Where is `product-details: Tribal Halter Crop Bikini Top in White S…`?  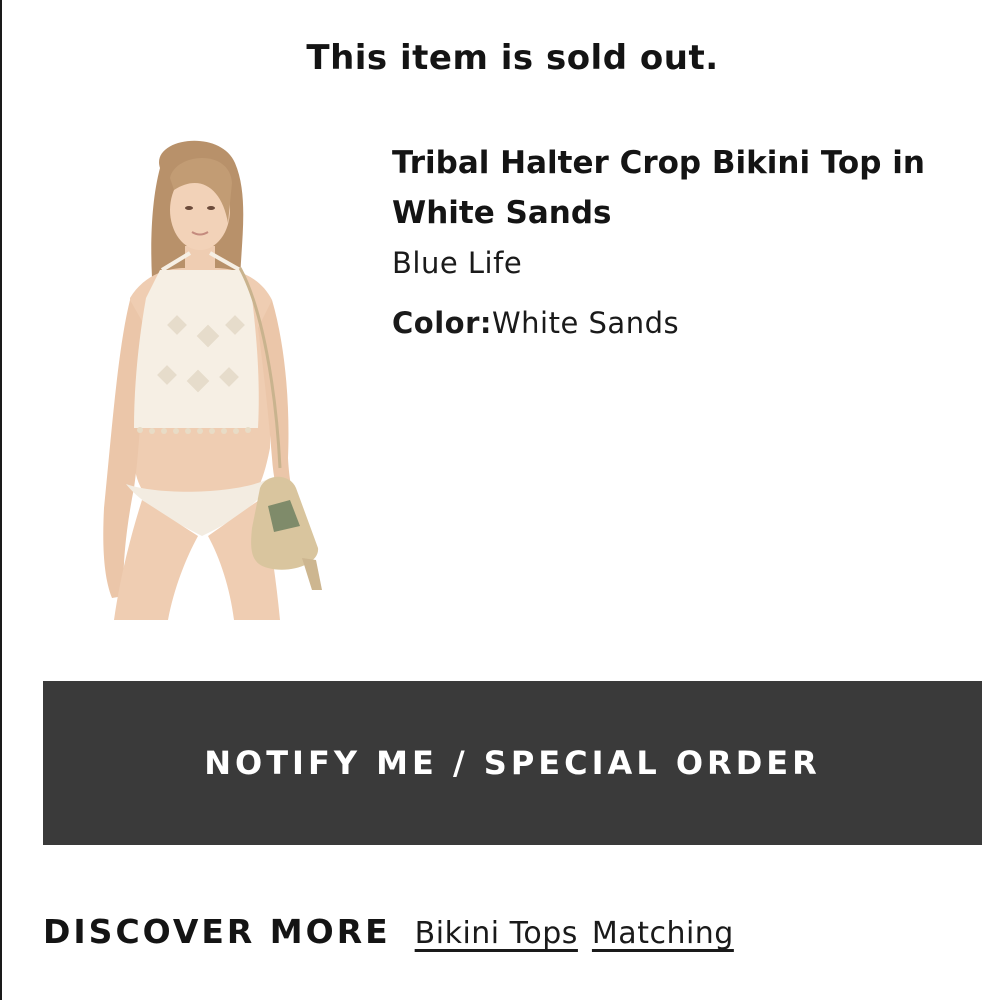 product-details: Tribal Halter Crop Bikini Top in White S… is located at coordinates (682, 243).